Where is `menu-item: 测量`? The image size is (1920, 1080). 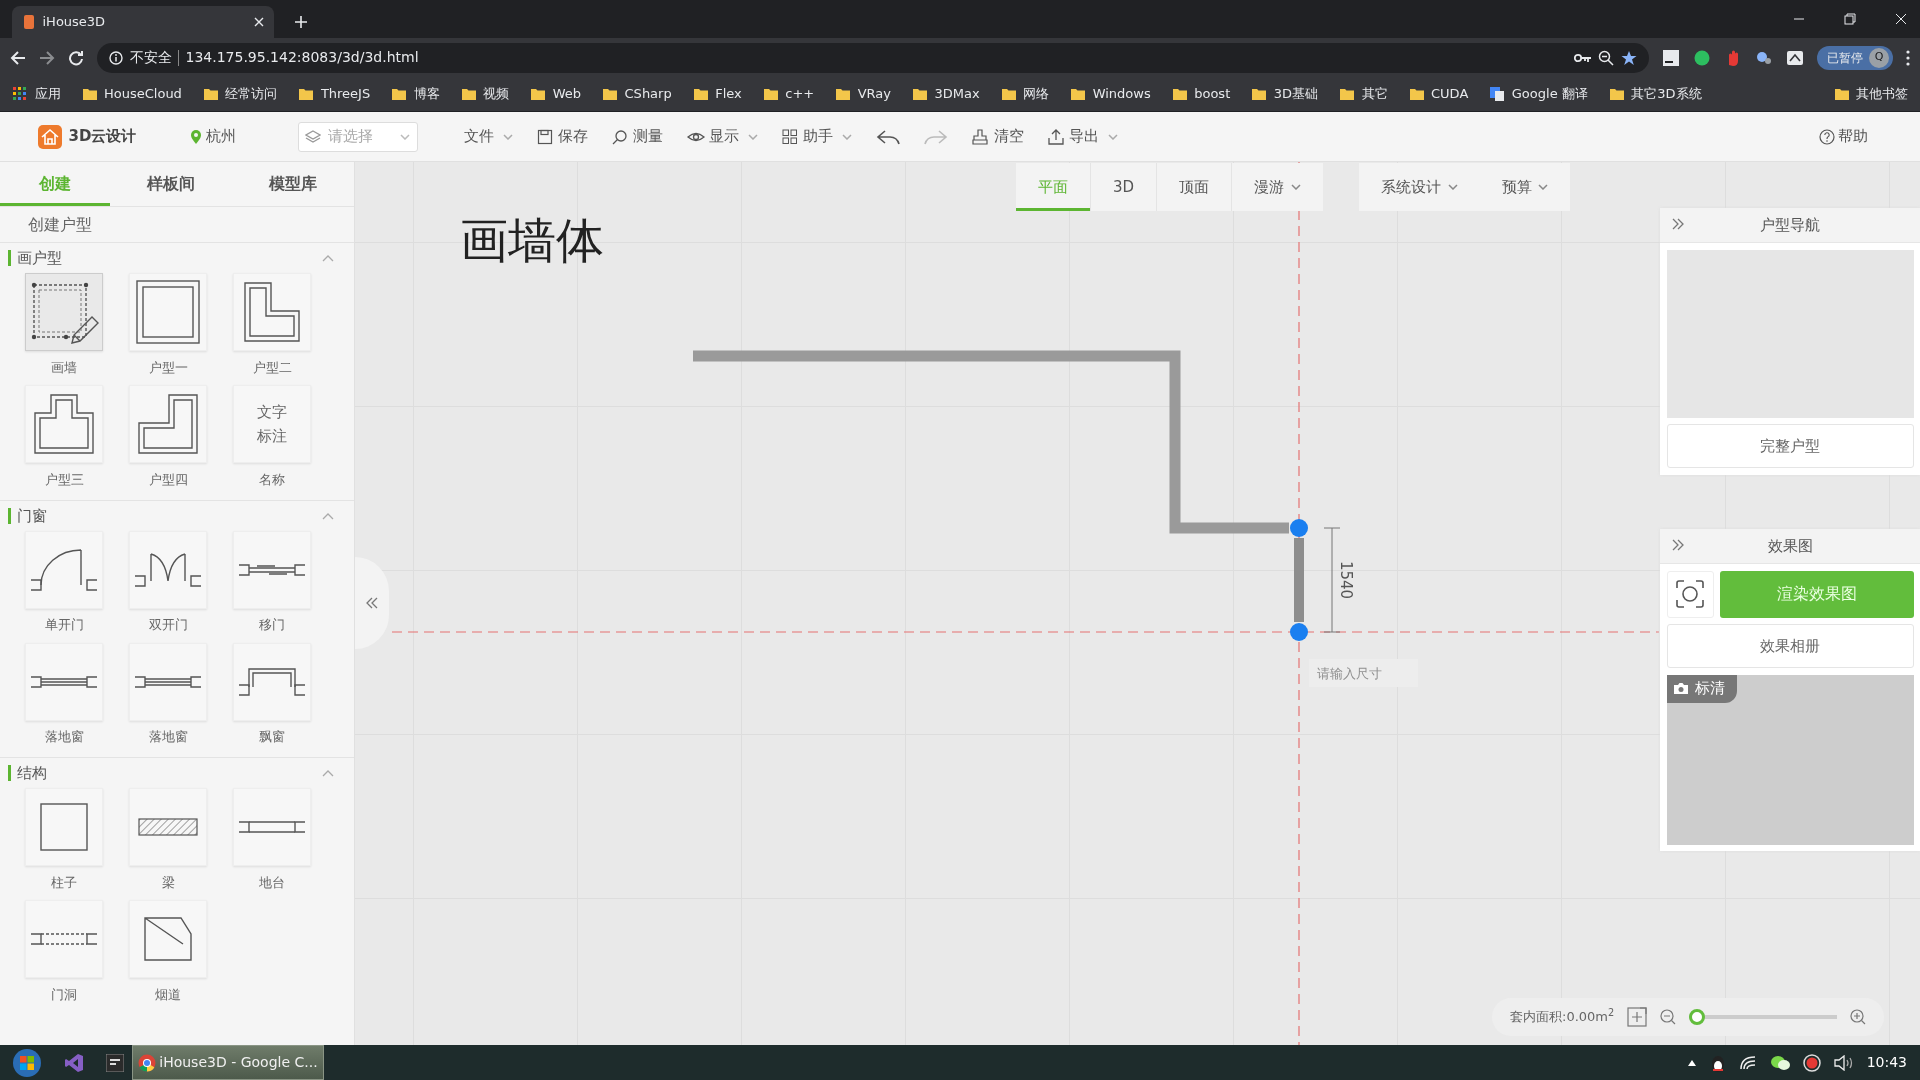 menu-item: 测量 is located at coordinates (638, 136).